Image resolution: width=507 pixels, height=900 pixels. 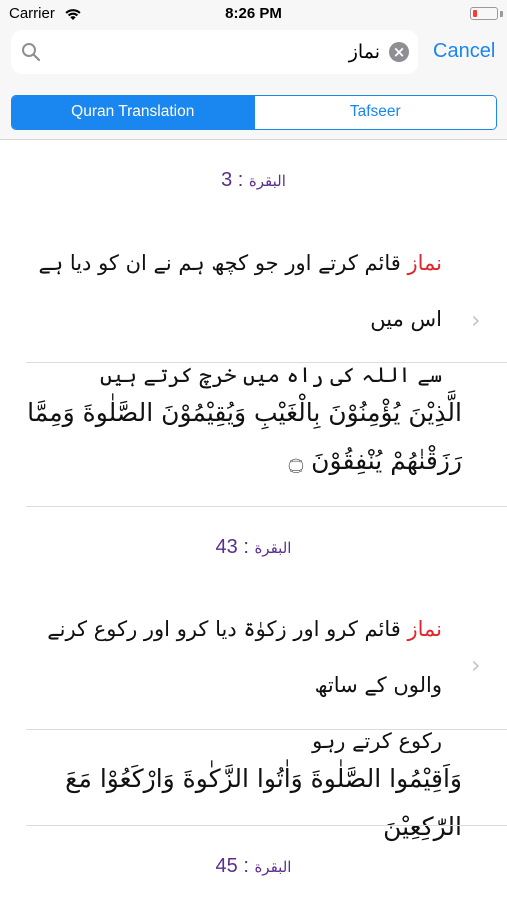 What do you see at coordinates (501, 14) in the screenshot?
I see `battery-nub` at bounding box center [501, 14].